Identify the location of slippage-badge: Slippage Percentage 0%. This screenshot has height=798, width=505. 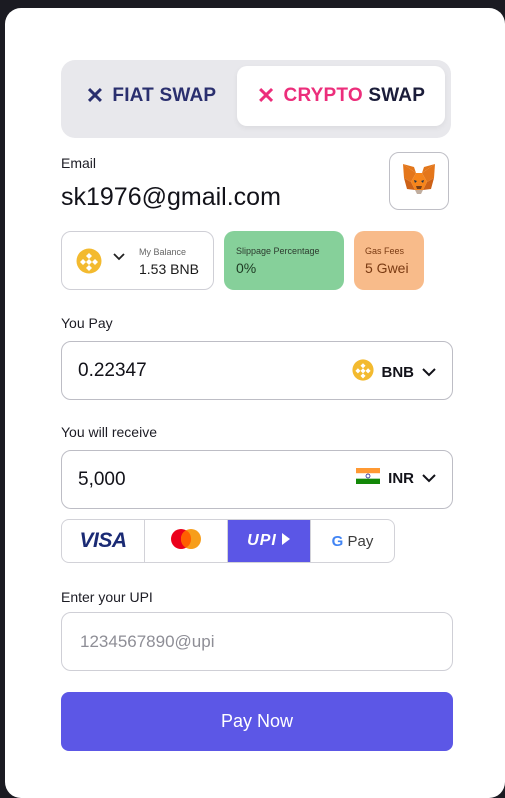
(284, 260).